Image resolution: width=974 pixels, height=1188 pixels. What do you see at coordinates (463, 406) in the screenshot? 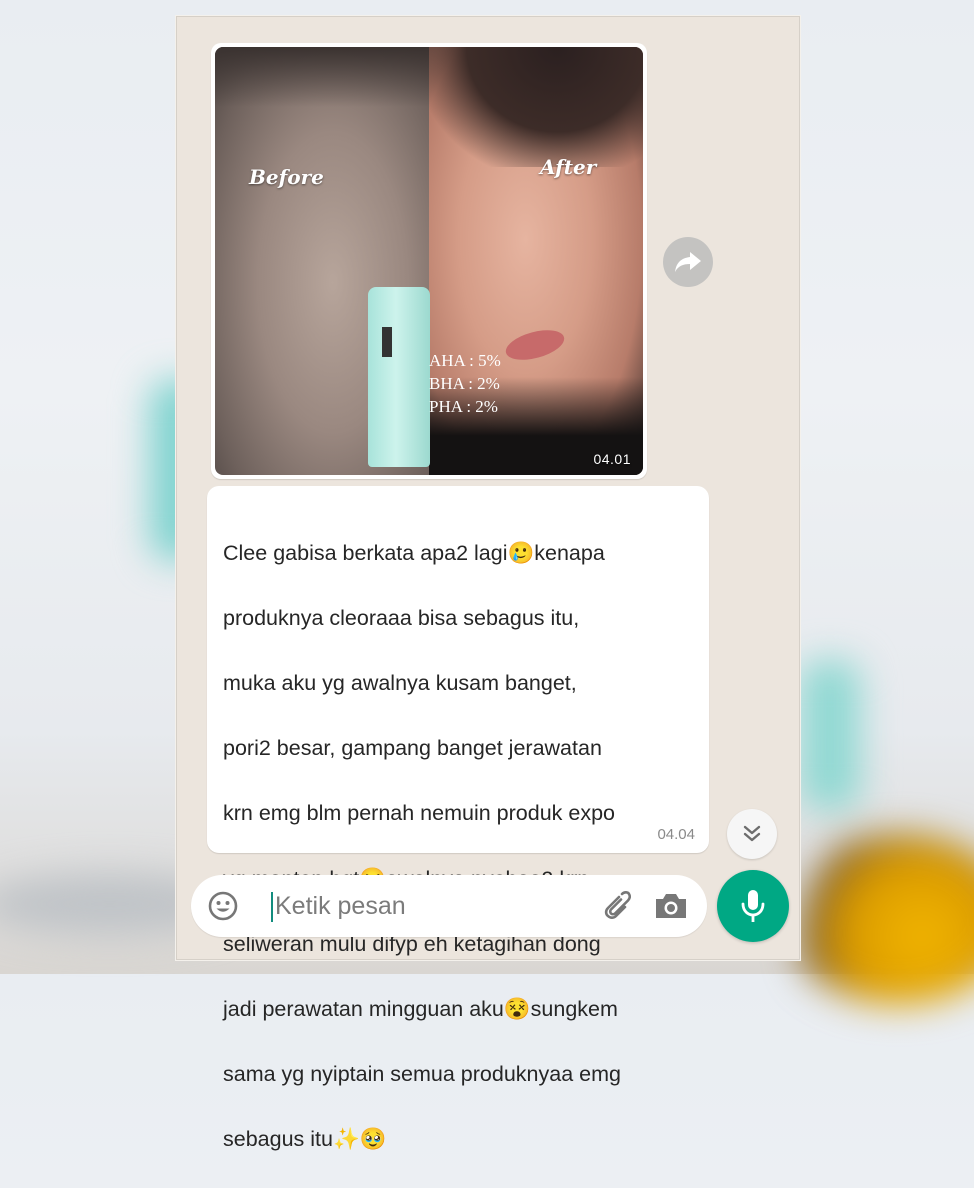
I see `acid-item: PHA : 2%` at bounding box center [463, 406].